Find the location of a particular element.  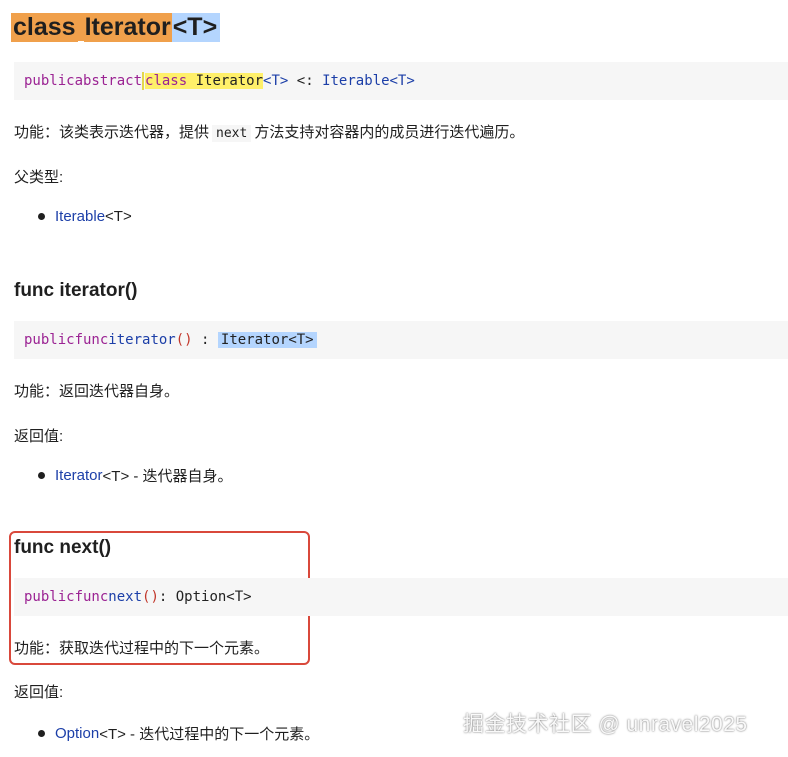

iterator-description: 功能：返回迭代器自身。 is located at coordinates (97, 391).